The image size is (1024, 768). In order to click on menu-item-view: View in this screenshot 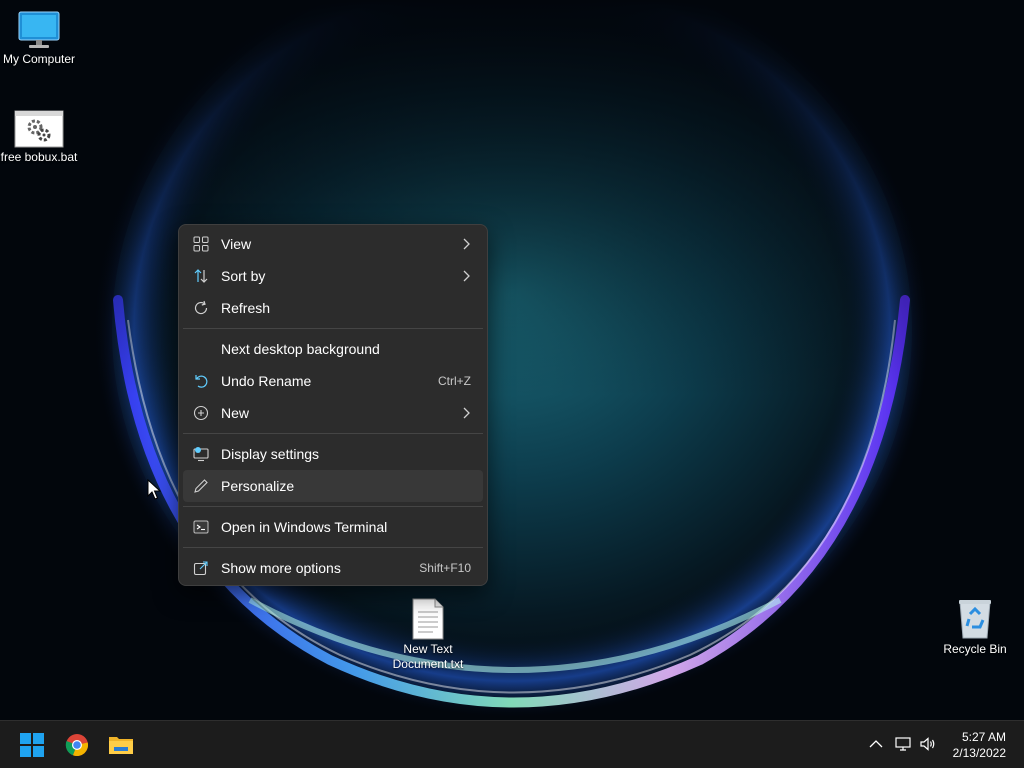, I will do `click(333, 244)`.